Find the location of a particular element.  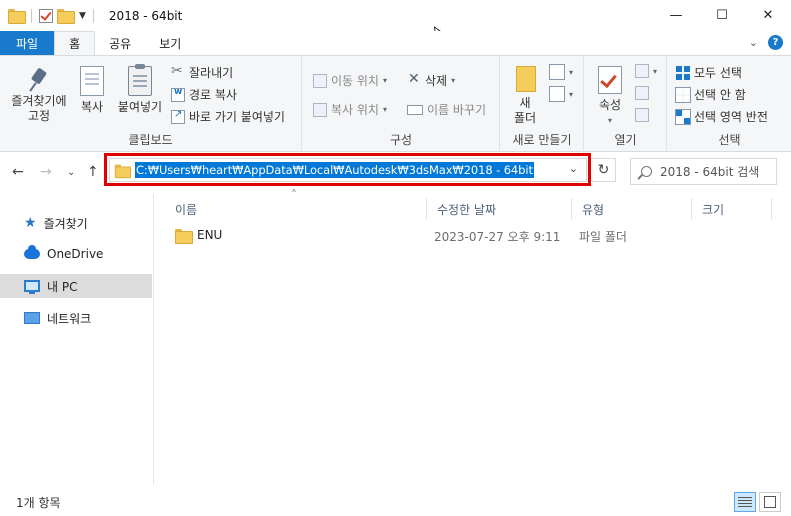

copy-path-button: 경로 복사 is located at coordinates (204, 94).